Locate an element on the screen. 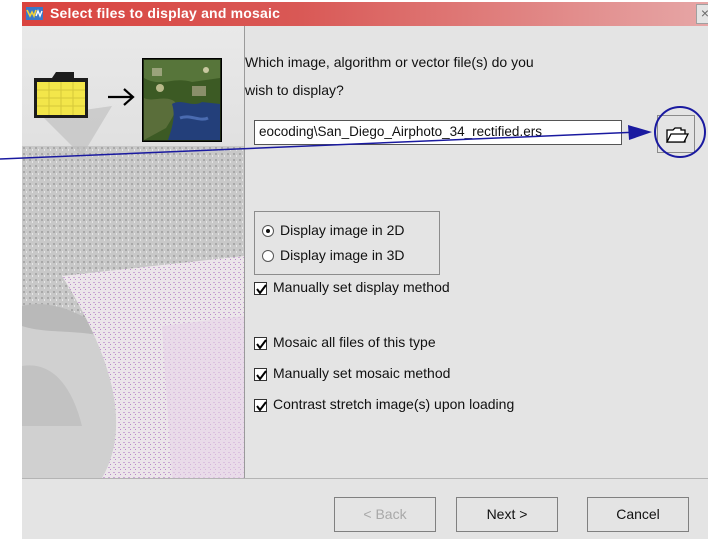 This screenshot has height=539, width=708. display-mode-group: Display image in 2D Display image in 3D is located at coordinates (347, 243).